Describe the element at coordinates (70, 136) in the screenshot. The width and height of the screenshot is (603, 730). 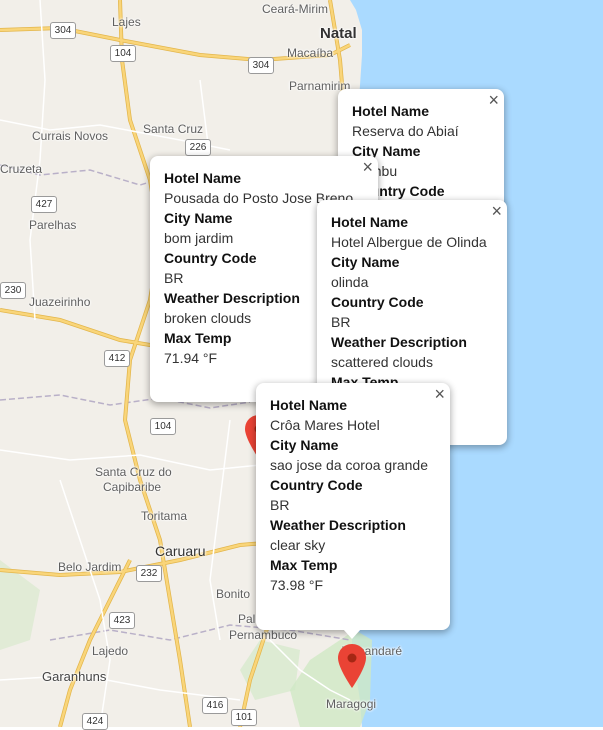
I see `place-label: Currais Novos` at that location.